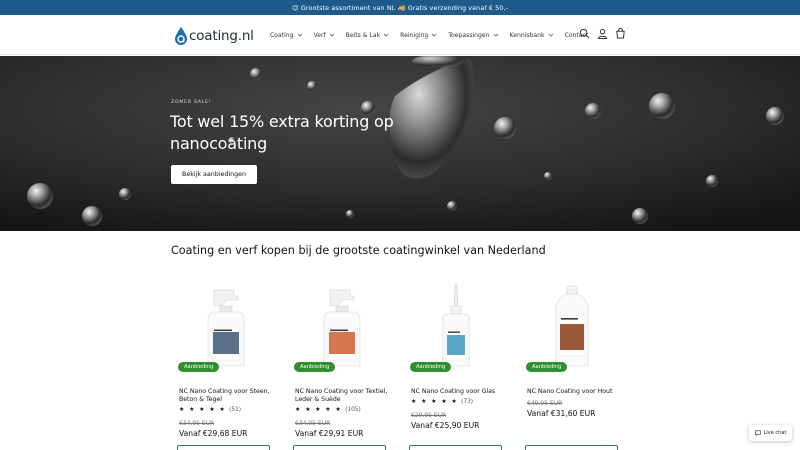  What do you see at coordinates (572, 326) in the screenshot?
I see `product-image-liter-bottle` at bounding box center [572, 326].